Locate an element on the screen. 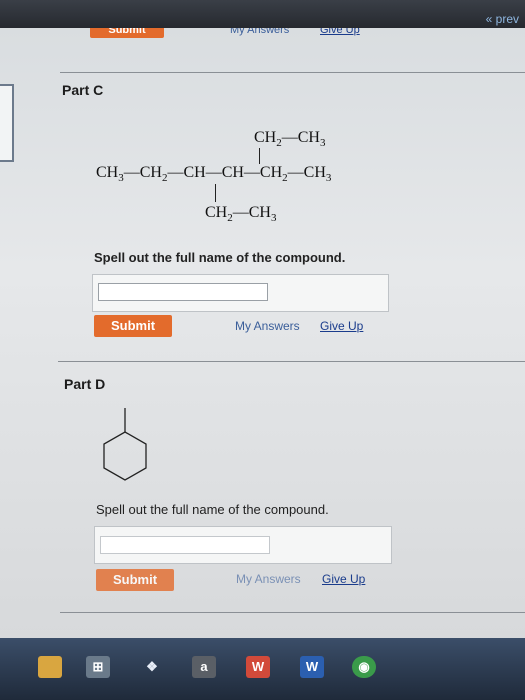 Image resolution: width=525 pixels, height=700 pixels. top-branch-text: CH2—CH3 is located at coordinates (290, 139).